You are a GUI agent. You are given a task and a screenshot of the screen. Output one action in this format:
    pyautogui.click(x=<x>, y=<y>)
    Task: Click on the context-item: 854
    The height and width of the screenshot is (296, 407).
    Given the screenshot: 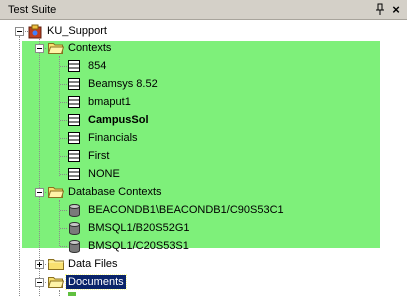 What is the action you would take?
    pyautogui.click(x=97, y=66)
    